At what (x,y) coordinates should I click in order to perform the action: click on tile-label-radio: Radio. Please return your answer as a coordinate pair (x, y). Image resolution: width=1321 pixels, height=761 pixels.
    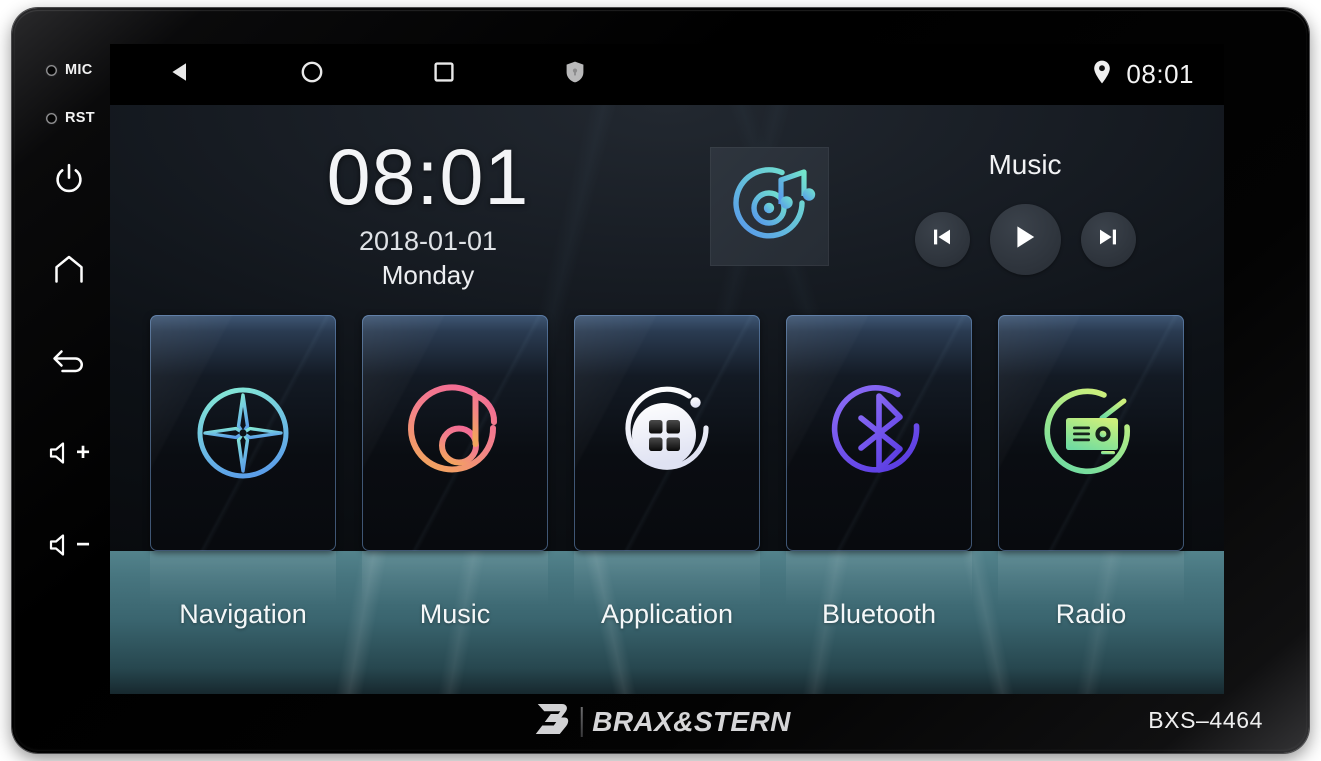
    Looking at the image, I should click on (1091, 614).